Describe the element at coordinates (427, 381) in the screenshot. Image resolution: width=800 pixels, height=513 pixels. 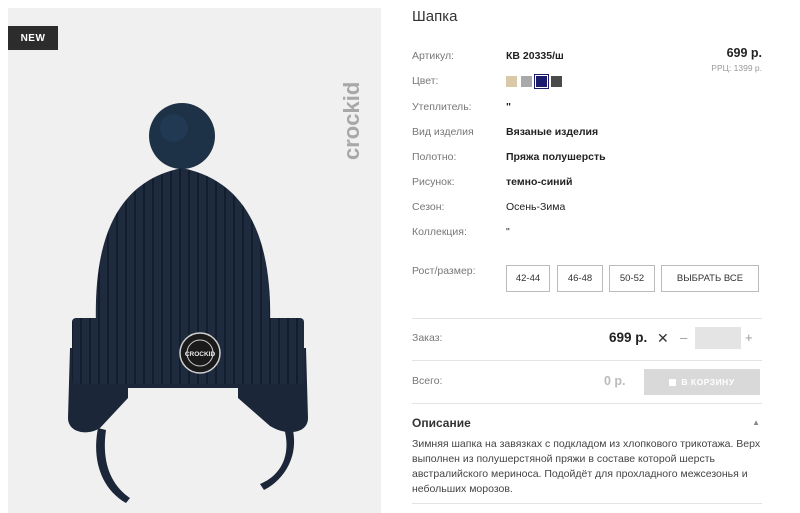
I see `total-label: Всего:` at that location.